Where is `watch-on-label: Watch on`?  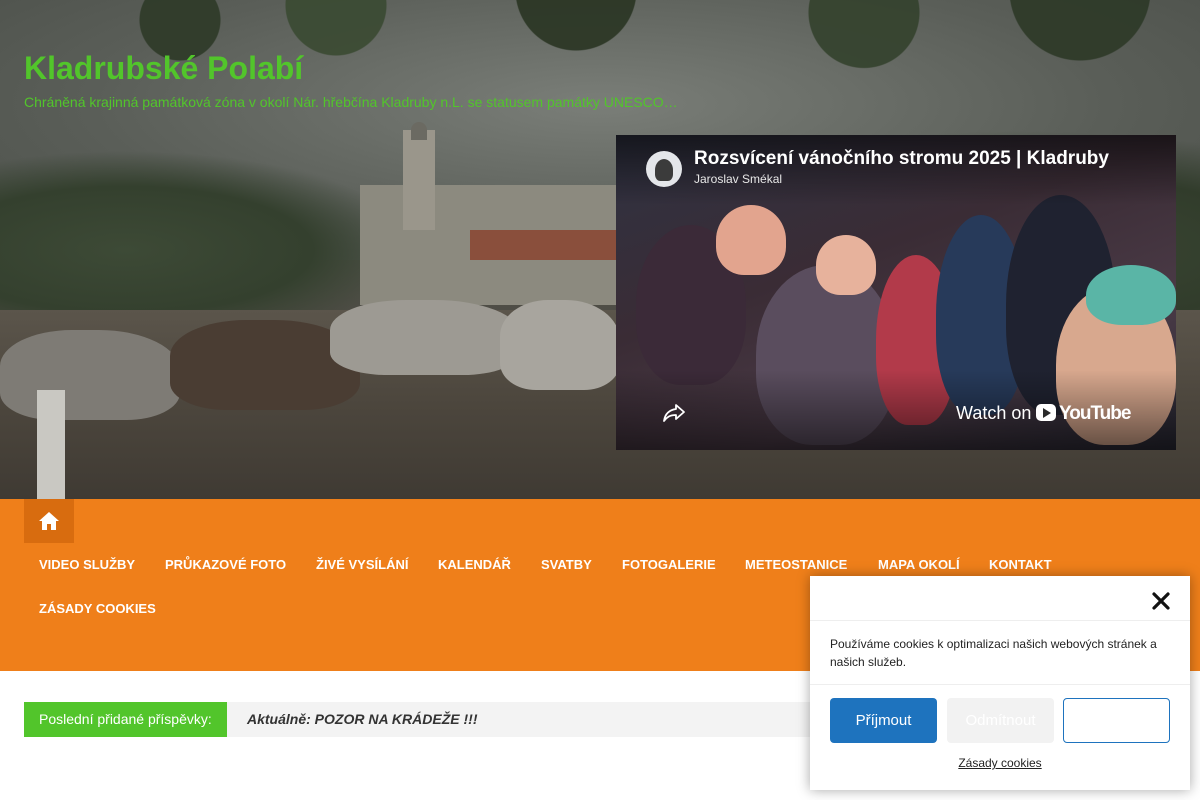
watch-on-label: Watch on is located at coordinates (993, 413).